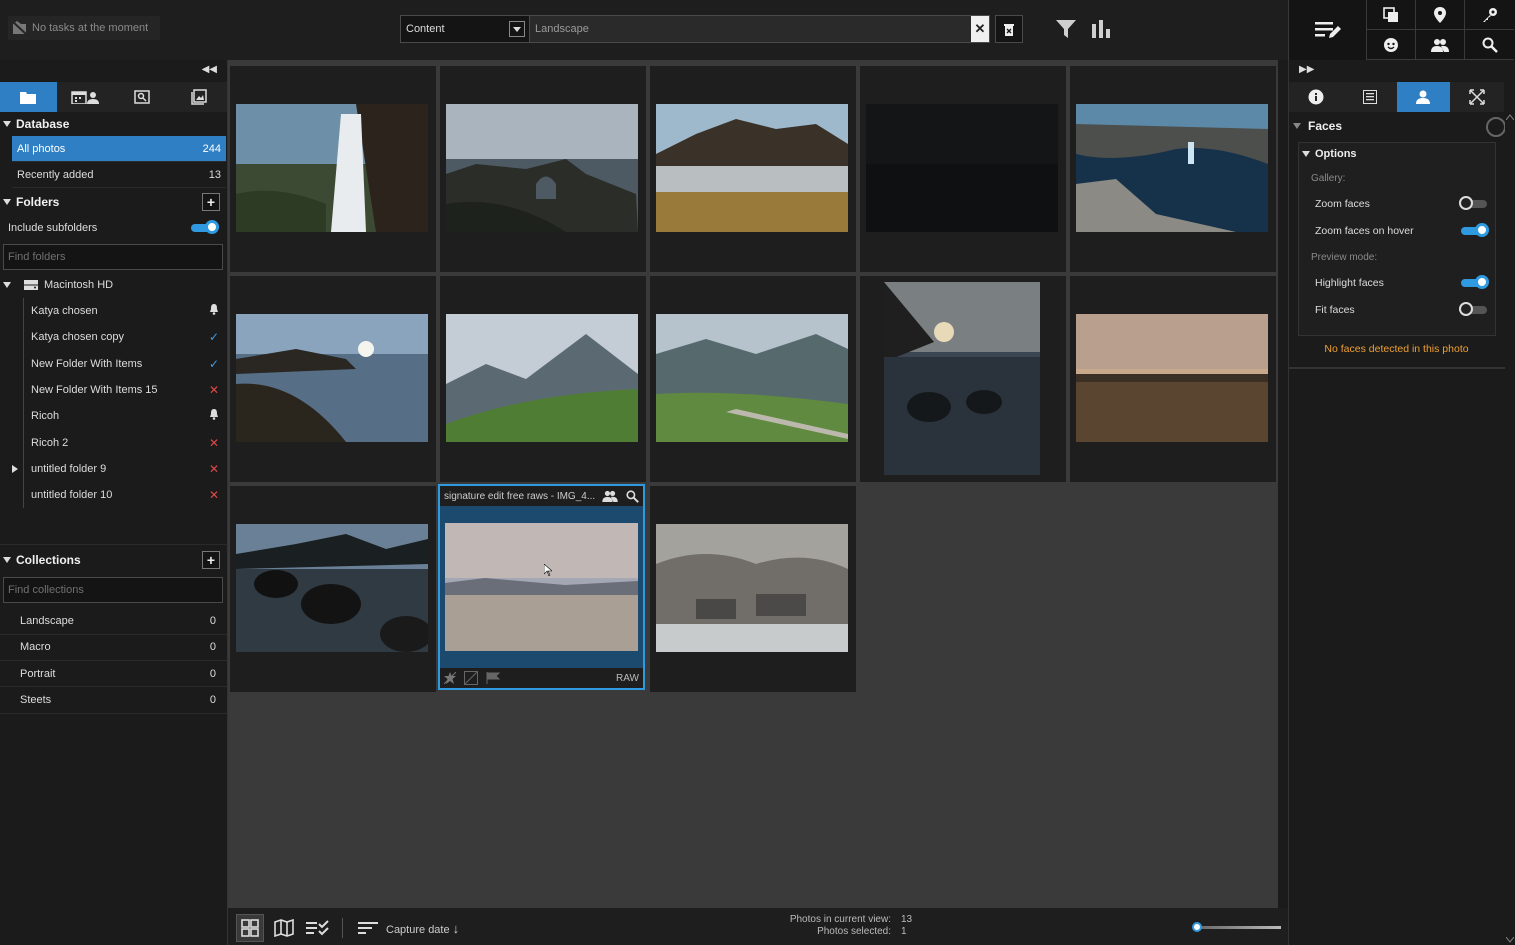 The image size is (1515, 945). Describe the element at coordinates (450, 678) in the screenshot. I see `reject-icon` at that location.